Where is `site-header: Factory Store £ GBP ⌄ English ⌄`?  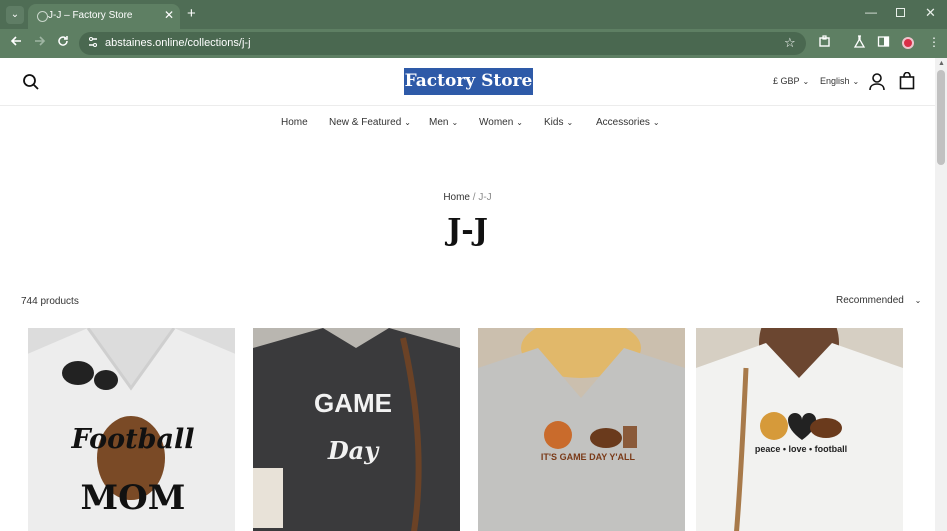
site-header: Factory Store £ GBP ⌄ English ⌄ is located at coordinates (467, 82).